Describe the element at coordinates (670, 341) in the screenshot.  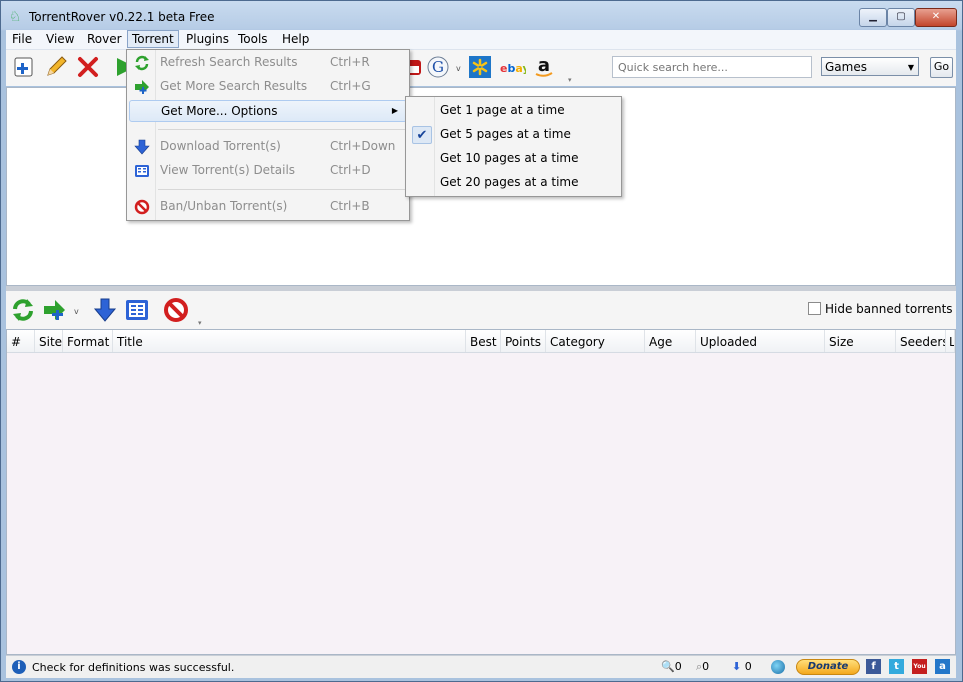
I see `column-age: Age` at that location.